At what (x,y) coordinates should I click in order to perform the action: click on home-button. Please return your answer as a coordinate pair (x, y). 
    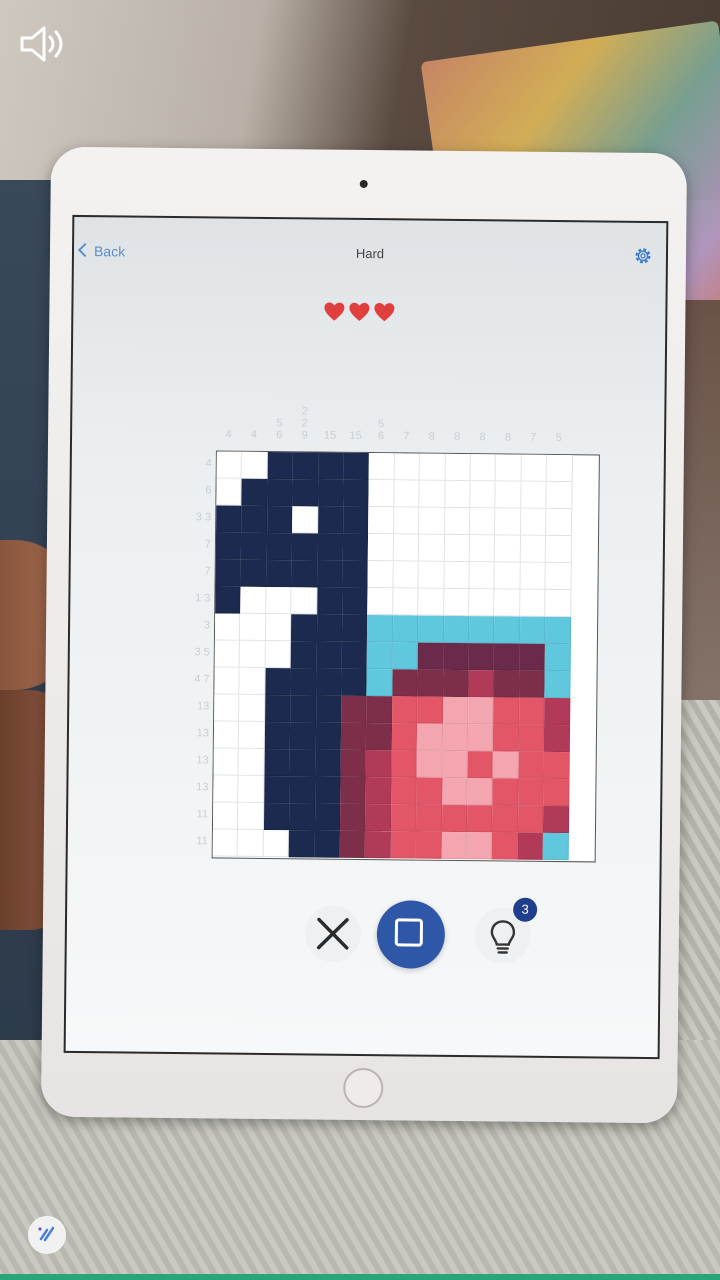
    Looking at the image, I should click on (363, 1088).